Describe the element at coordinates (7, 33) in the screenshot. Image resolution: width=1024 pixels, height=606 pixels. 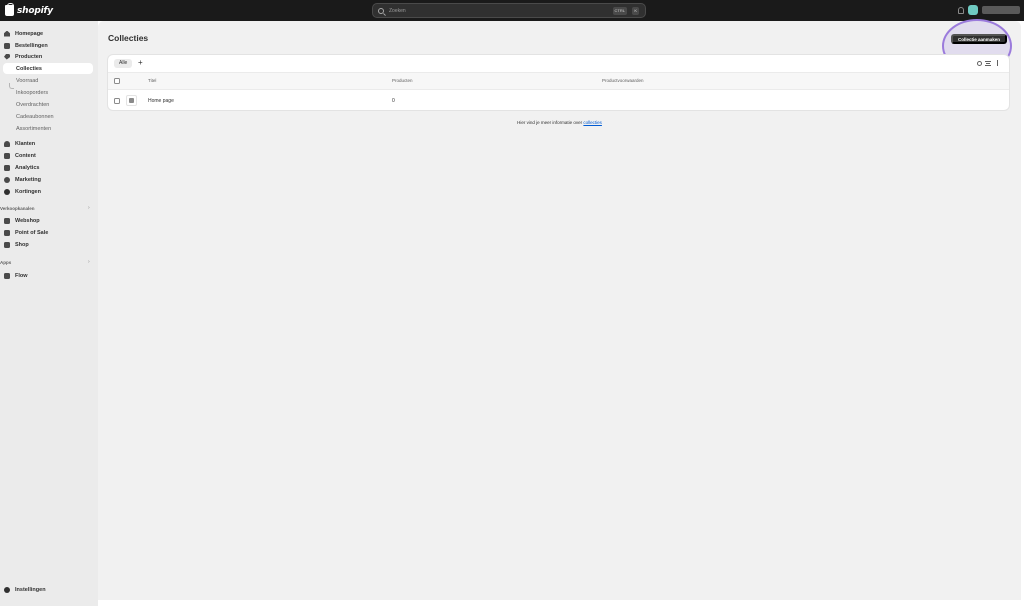
I see `home-icon` at that location.